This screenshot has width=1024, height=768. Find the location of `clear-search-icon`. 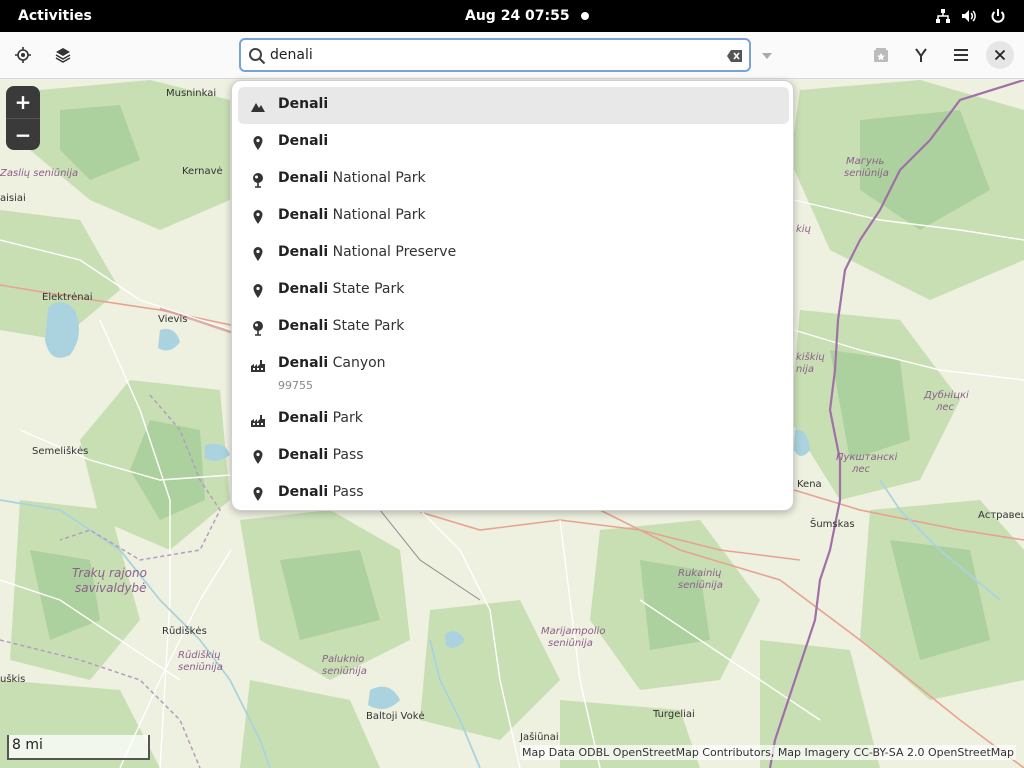

clear-search-icon is located at coordinates (735, 56).